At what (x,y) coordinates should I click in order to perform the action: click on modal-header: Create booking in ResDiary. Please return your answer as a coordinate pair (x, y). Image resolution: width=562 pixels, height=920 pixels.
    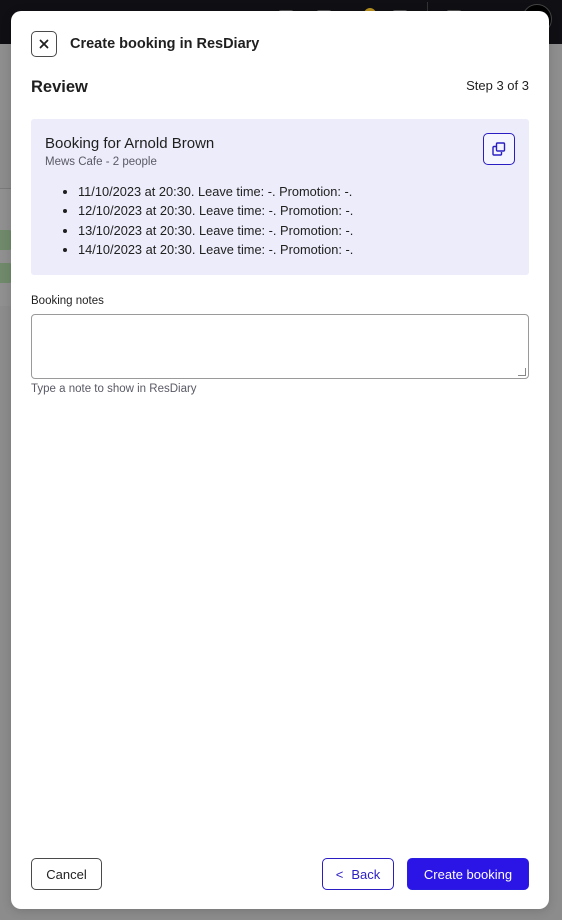
    Looking at the image, I should click on (145, 44).